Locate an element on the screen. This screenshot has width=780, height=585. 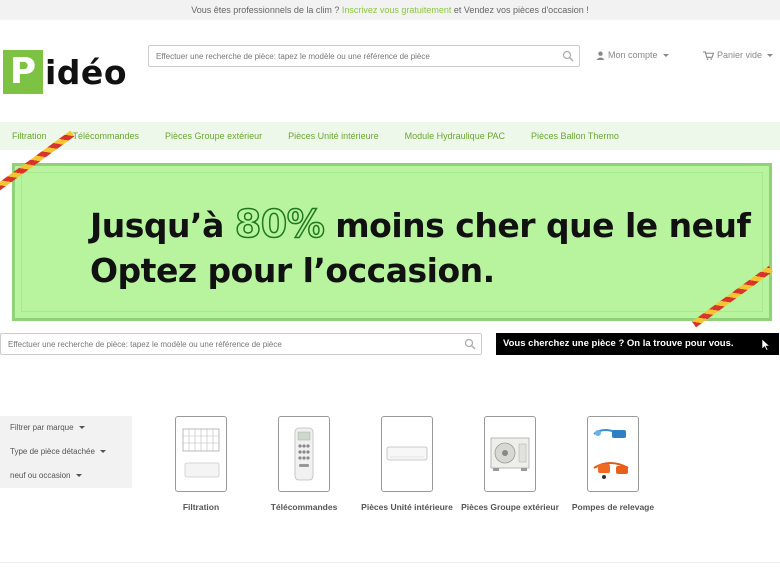
indoor-unit-icon is located at coordinates (407, 453).